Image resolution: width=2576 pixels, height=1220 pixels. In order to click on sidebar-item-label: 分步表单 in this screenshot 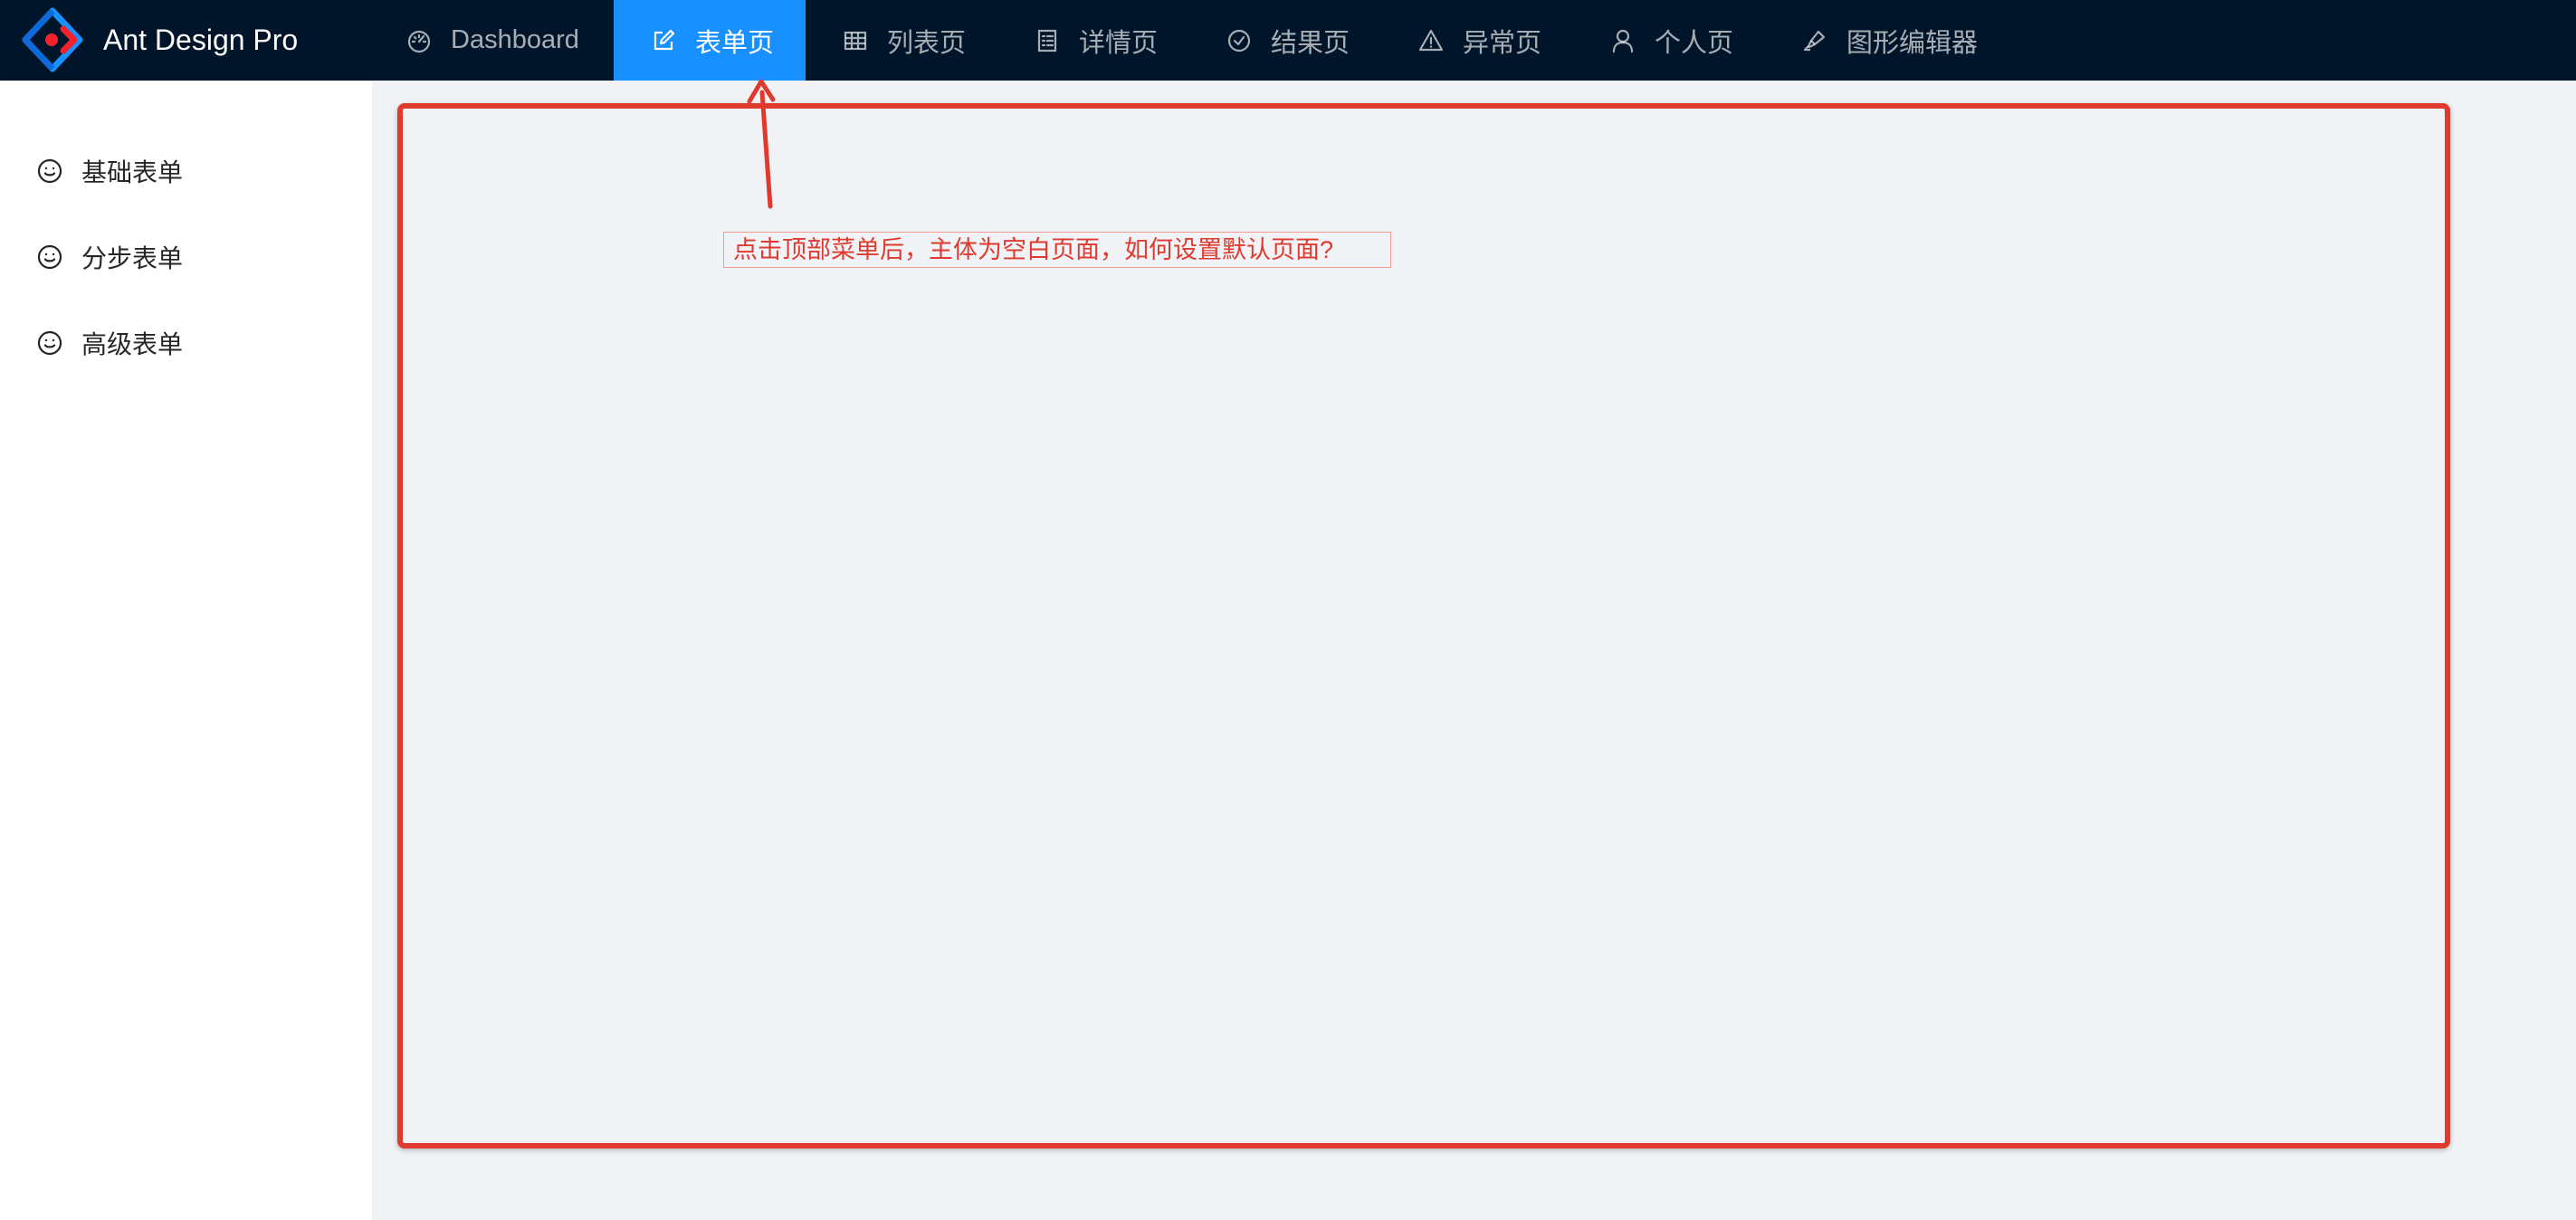, I will do `click(132, 258)`.